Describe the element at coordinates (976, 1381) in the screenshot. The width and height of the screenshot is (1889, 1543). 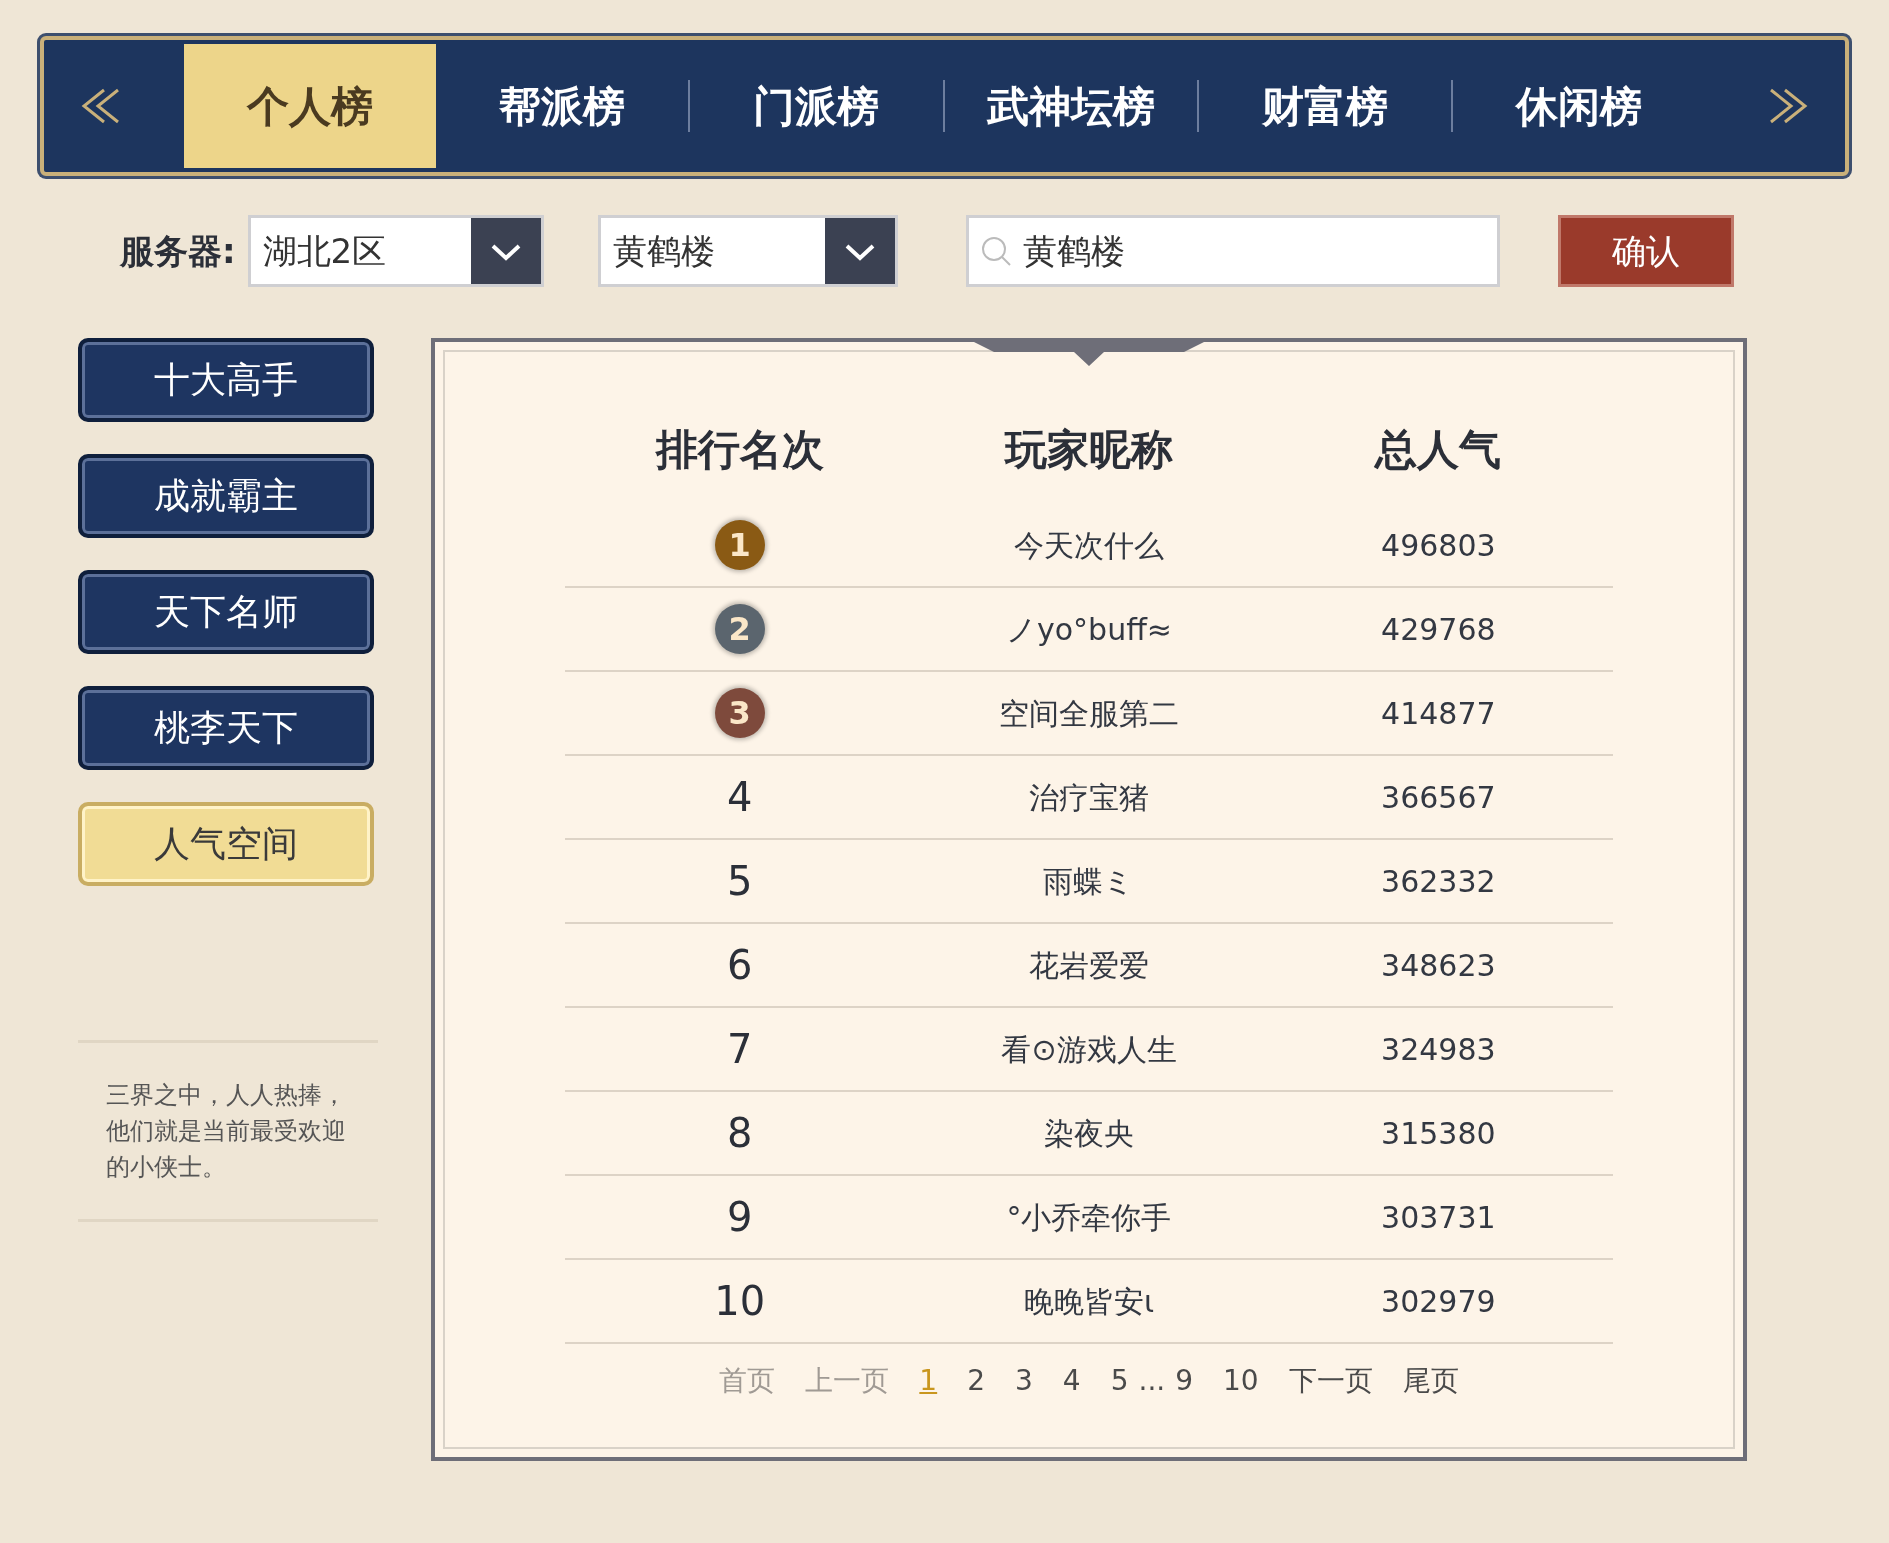
I see `page-link: 2` at that location.